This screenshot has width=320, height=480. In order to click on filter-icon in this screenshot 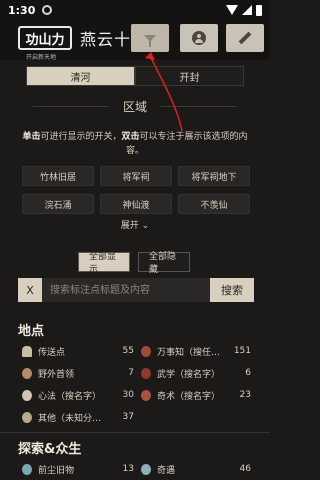, I will do `click(150, 40)`.